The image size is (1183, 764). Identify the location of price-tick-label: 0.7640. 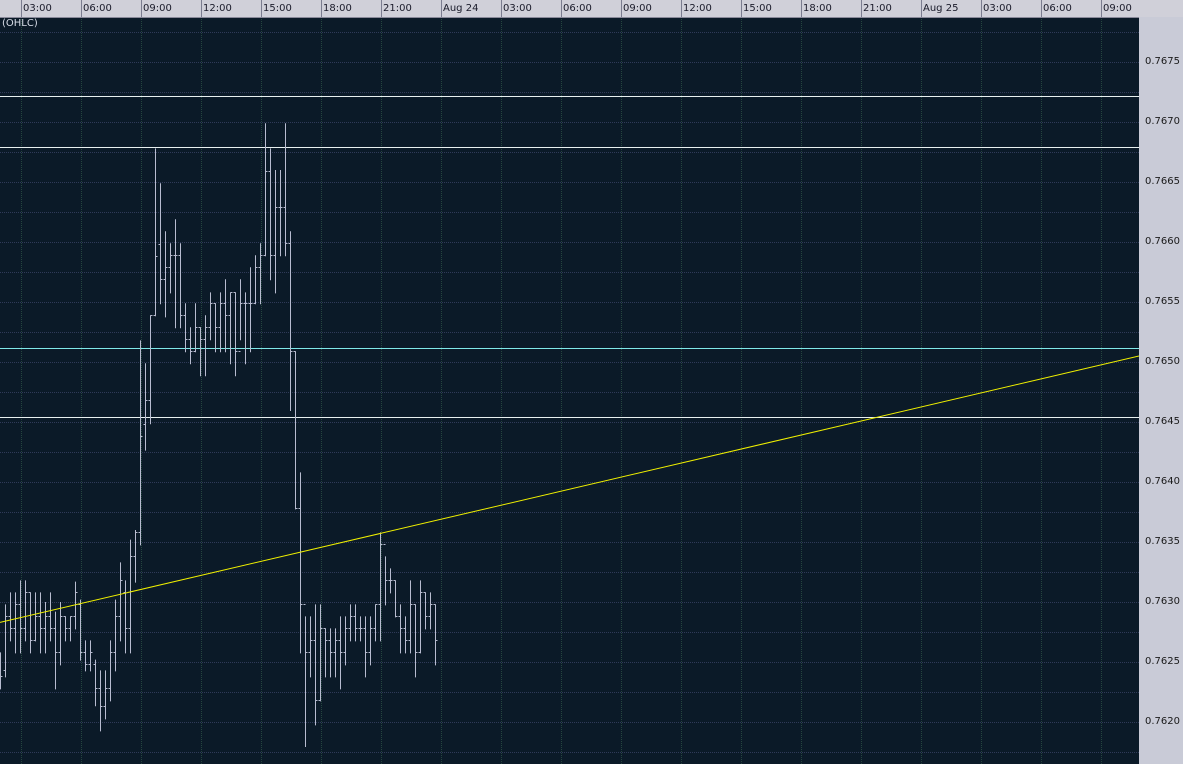
(1162, 481).